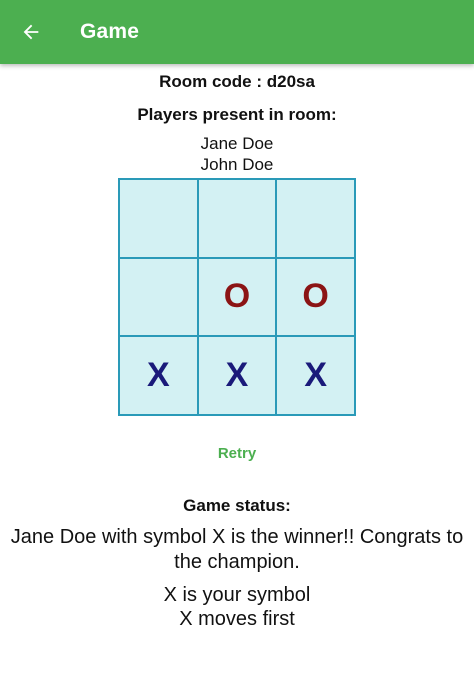 The width and height of the screenshot is (474, 674). I want to click on symbol-info: X is your symbol X moves first, so click(237, 607).